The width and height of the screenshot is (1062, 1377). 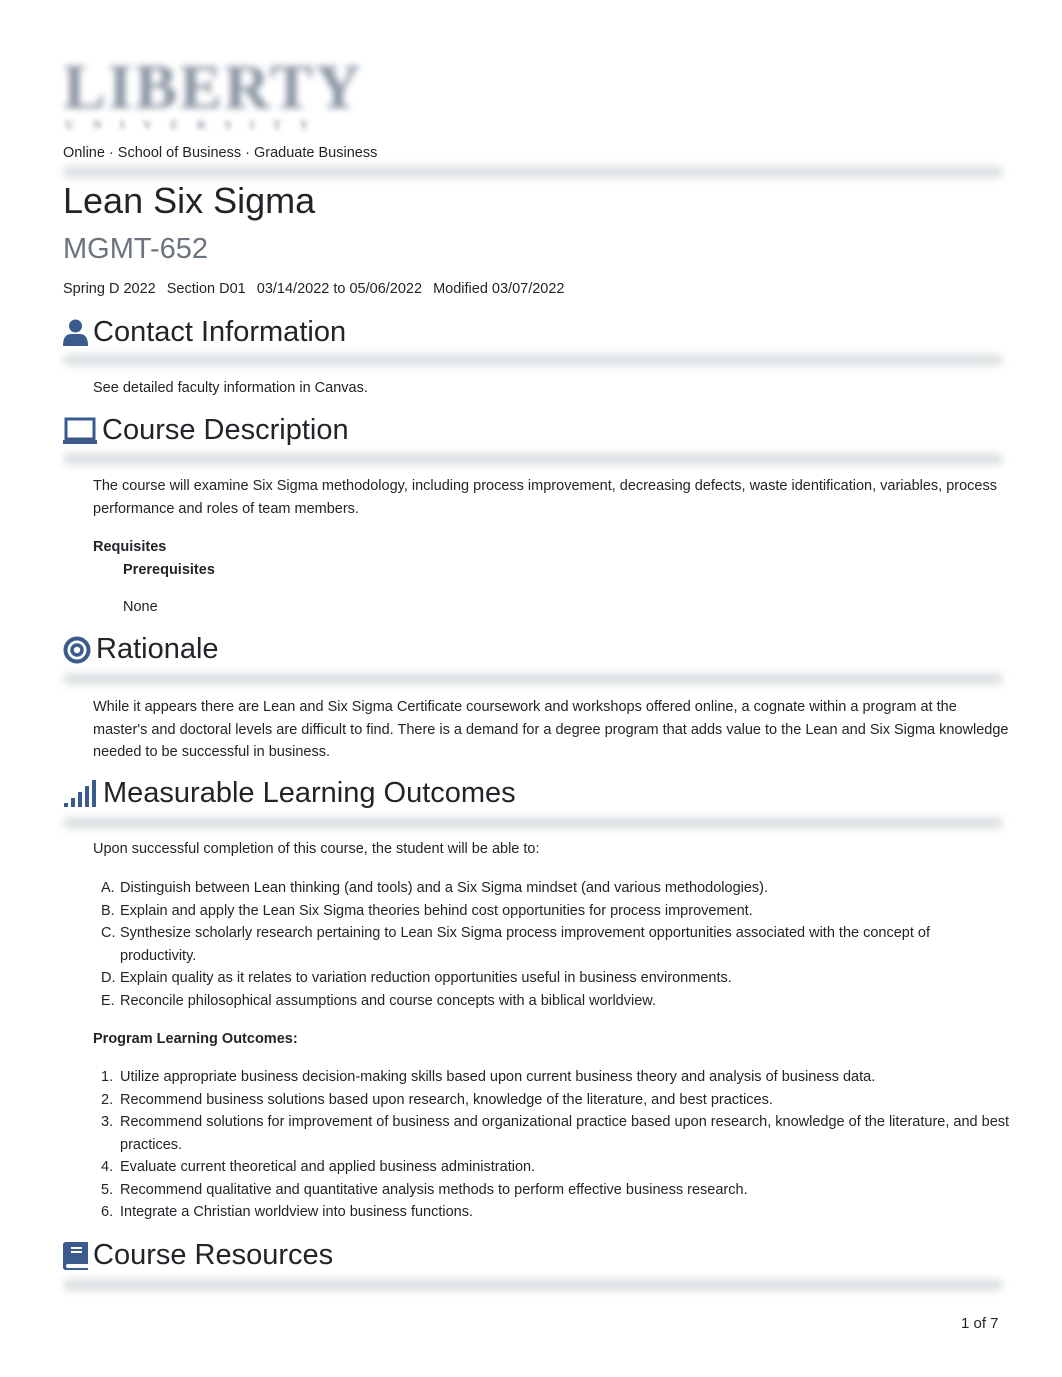 I want to click on section-title: Contact Information, so click(x=220, y=332).